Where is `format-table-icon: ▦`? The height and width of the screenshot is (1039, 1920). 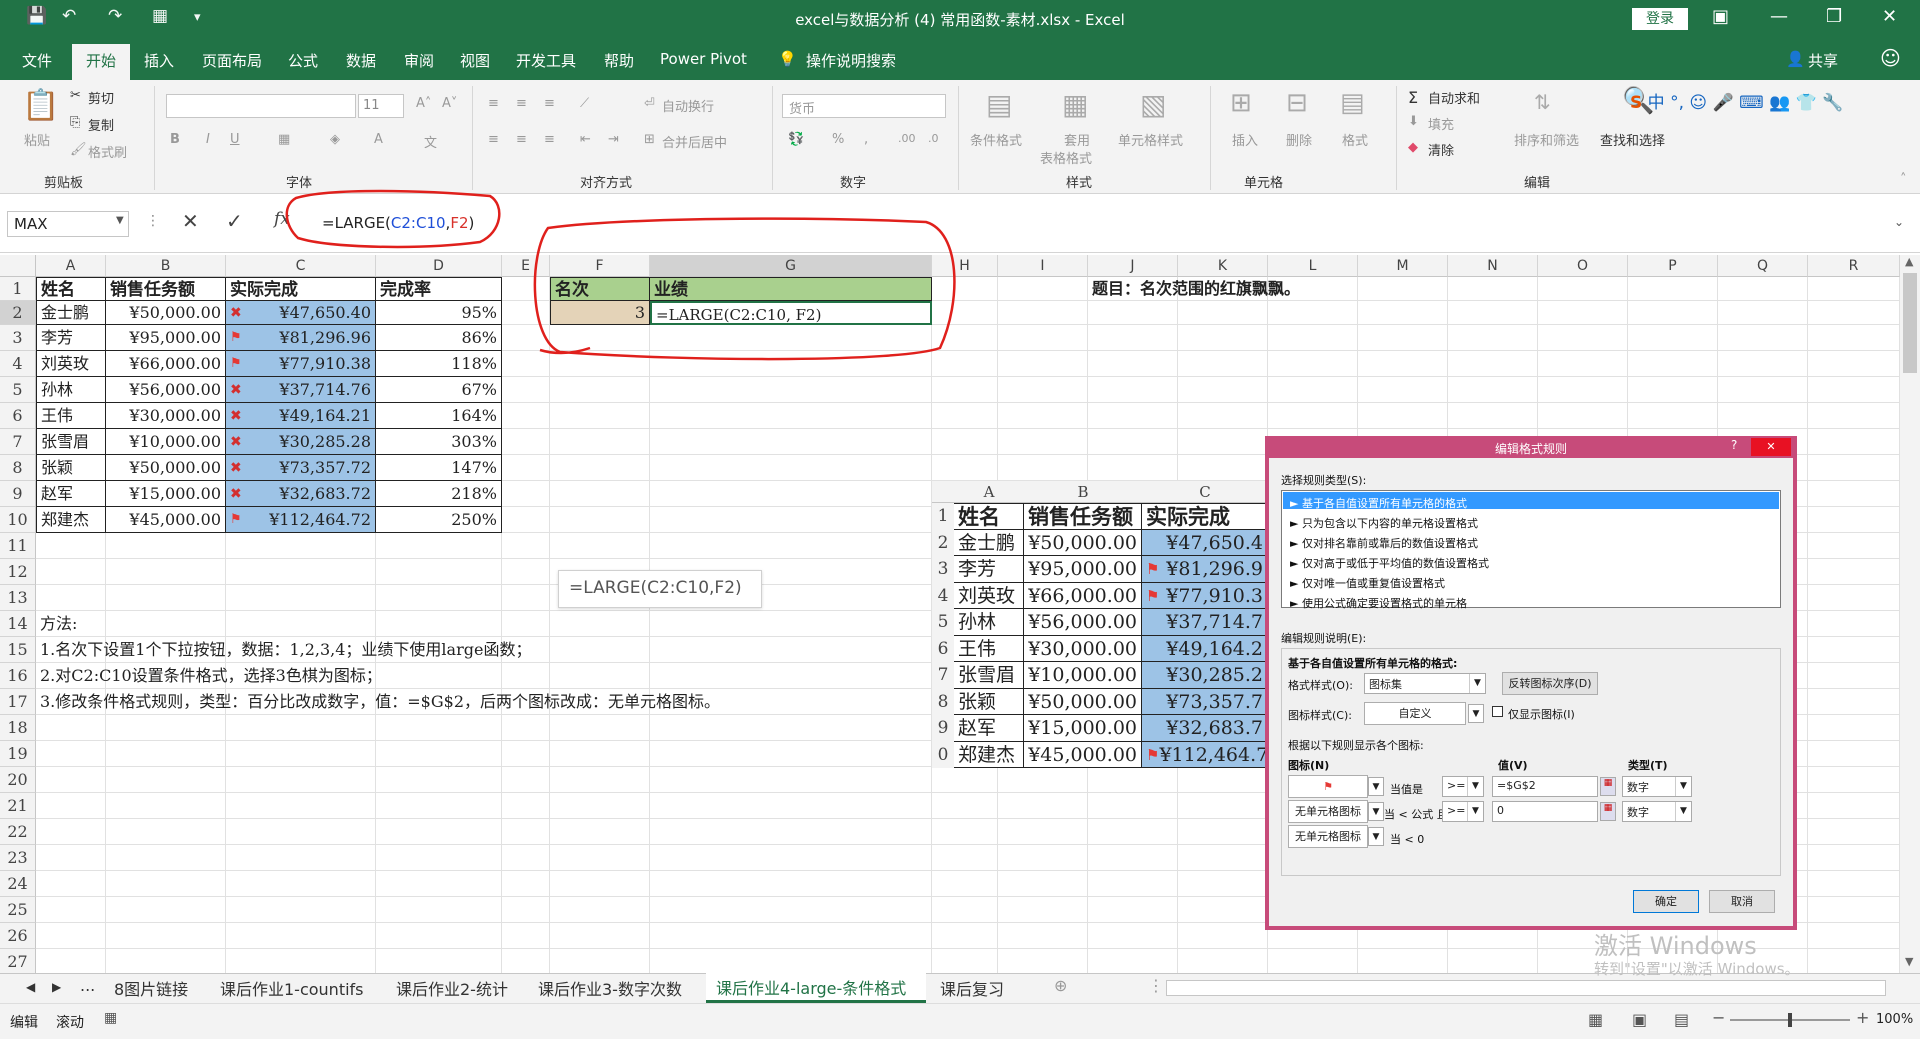 format-table-icon: ▦ is located at coordinates (1075, 104).